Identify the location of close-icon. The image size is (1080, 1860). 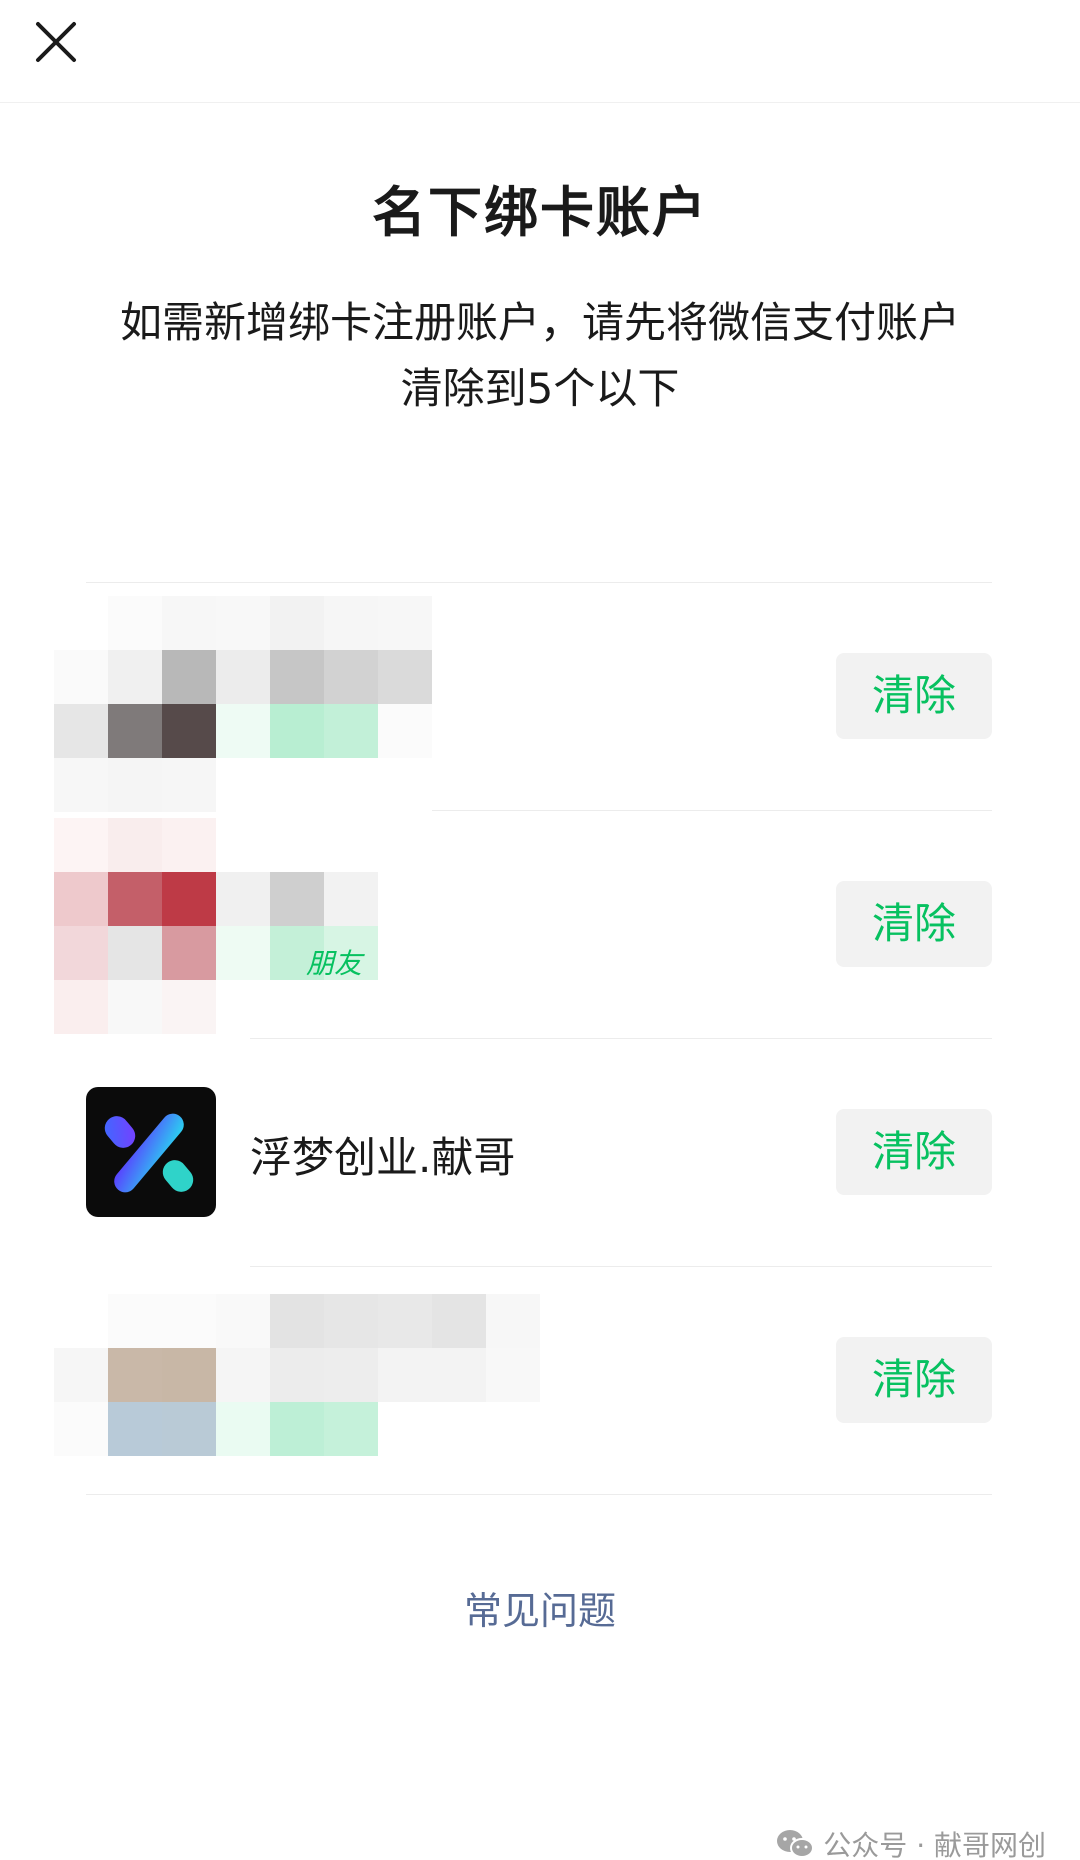
(56, 42).